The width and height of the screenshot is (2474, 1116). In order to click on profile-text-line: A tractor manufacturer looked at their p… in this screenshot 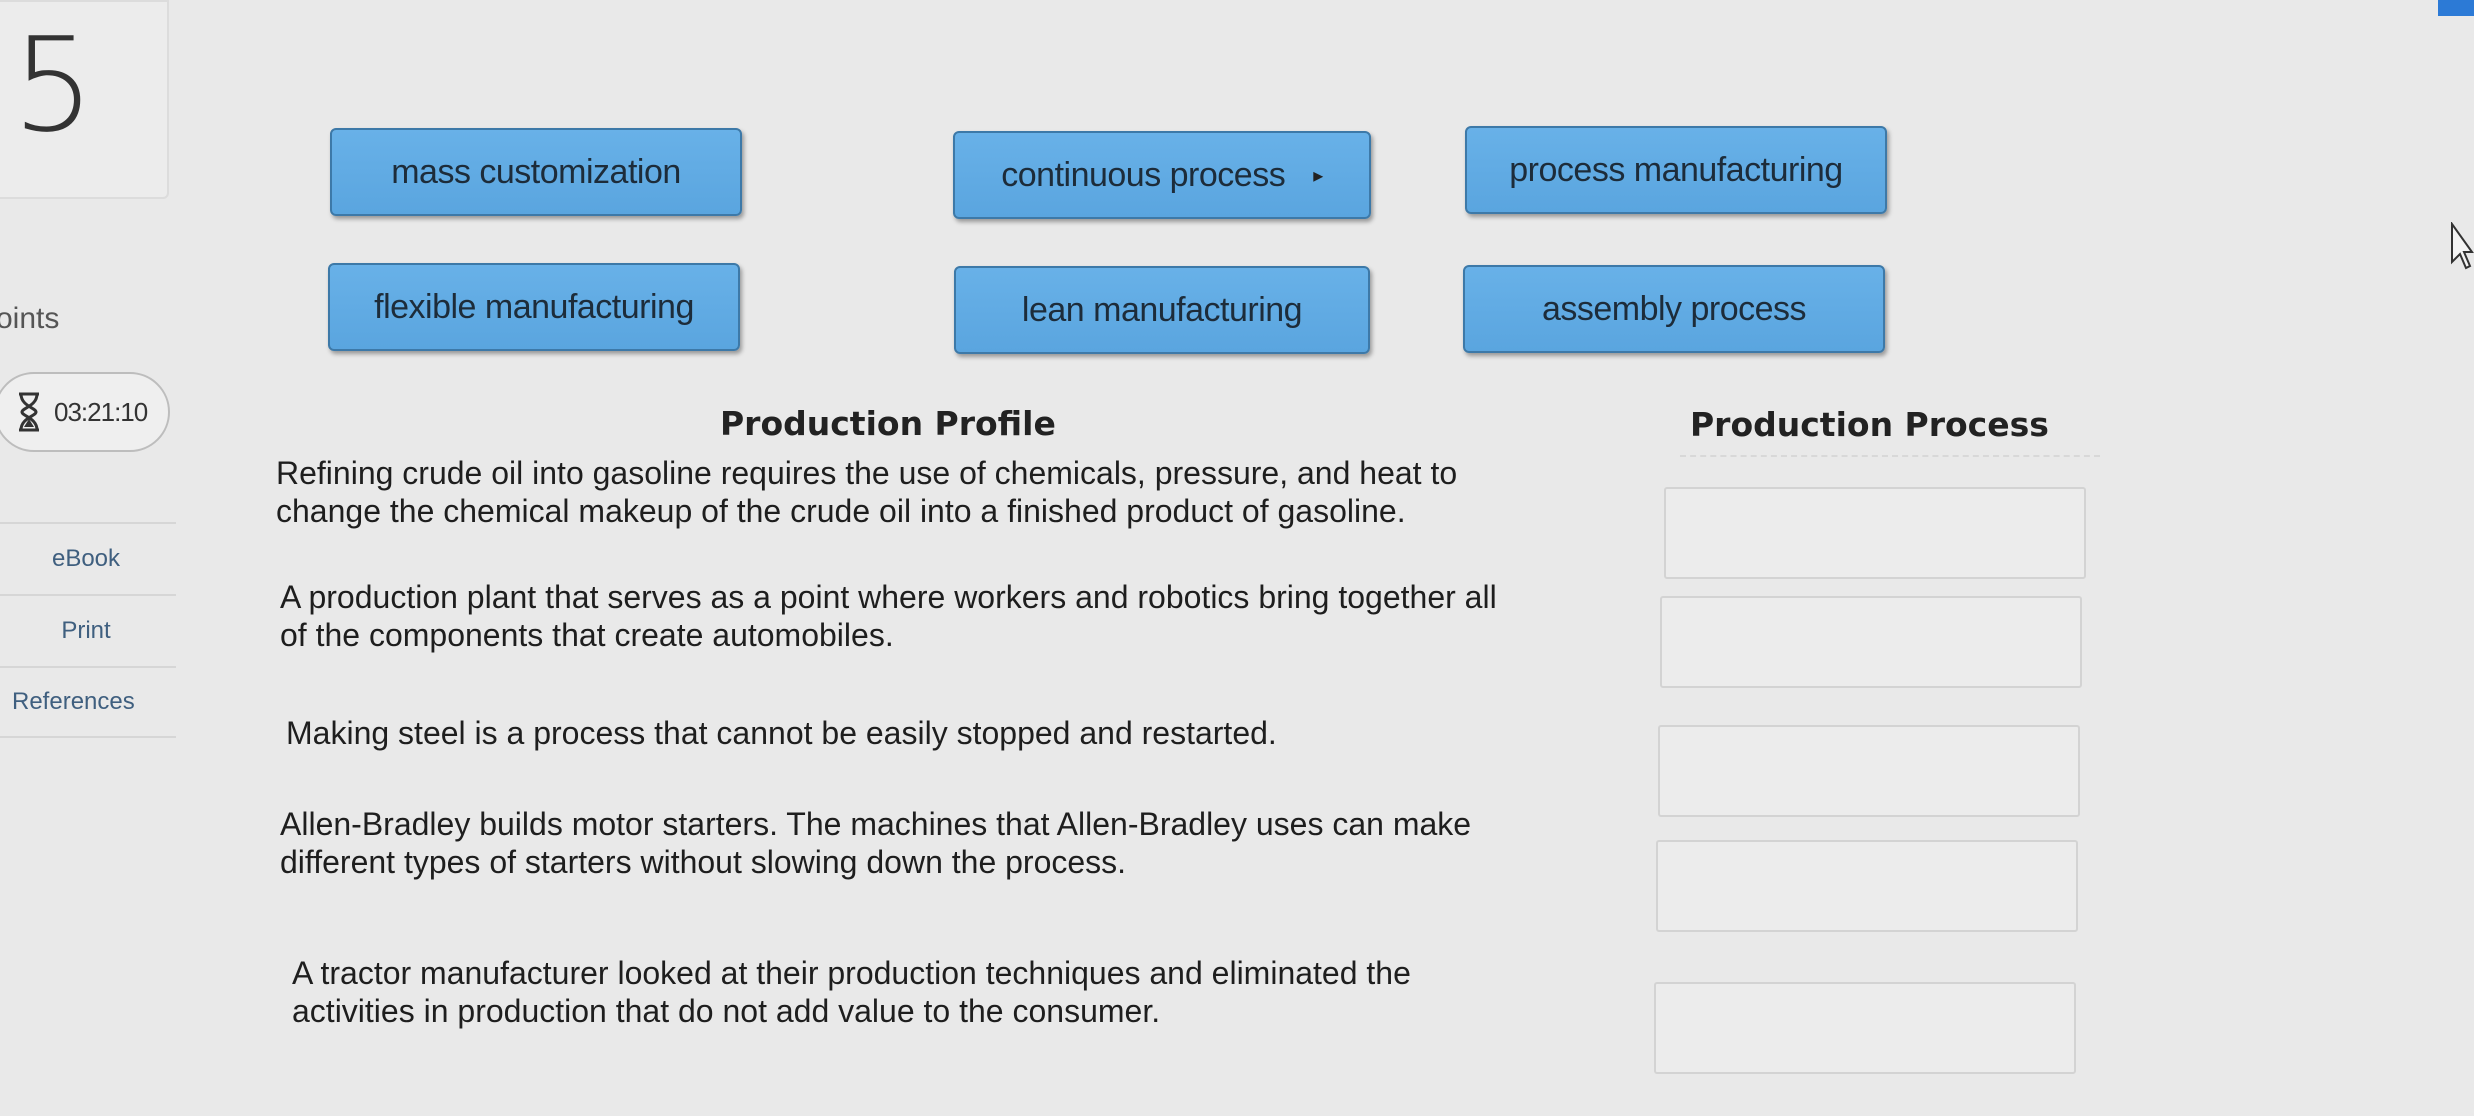, I will do `click(851, 973)`.